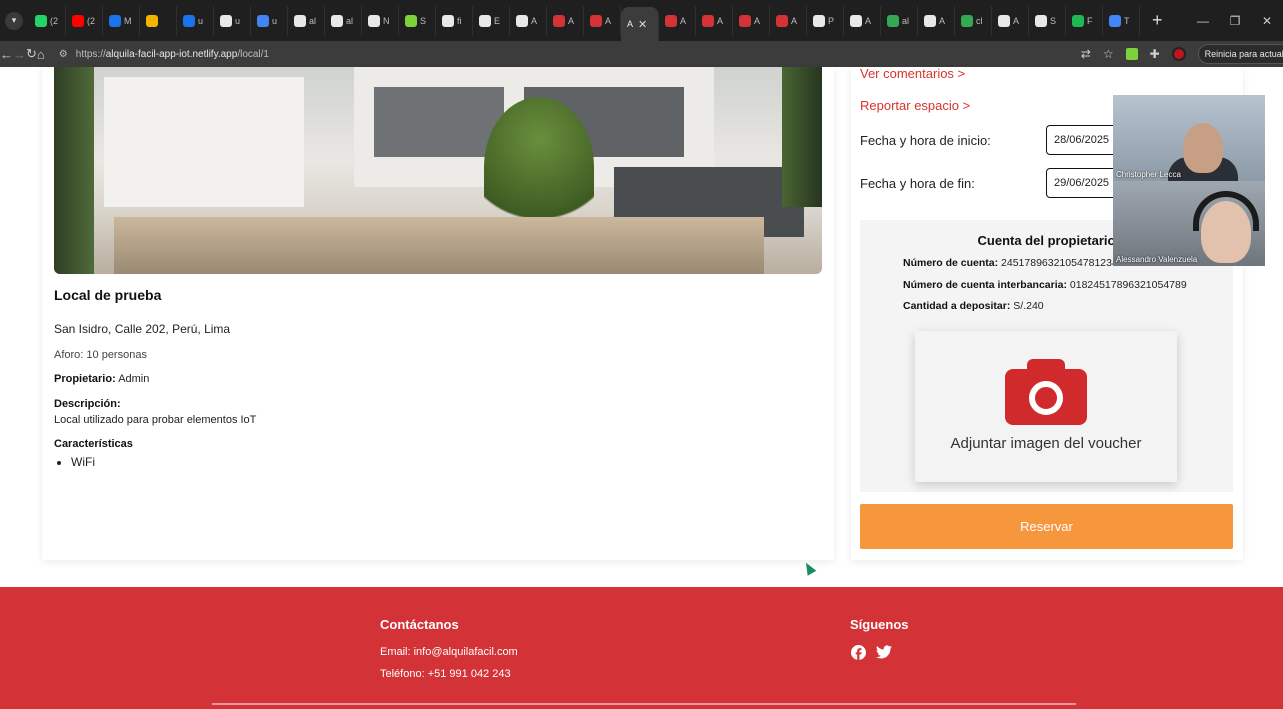  Describe the element at coordinates (201, 20) in the screenshot. I see `tab-label: u` at that location.